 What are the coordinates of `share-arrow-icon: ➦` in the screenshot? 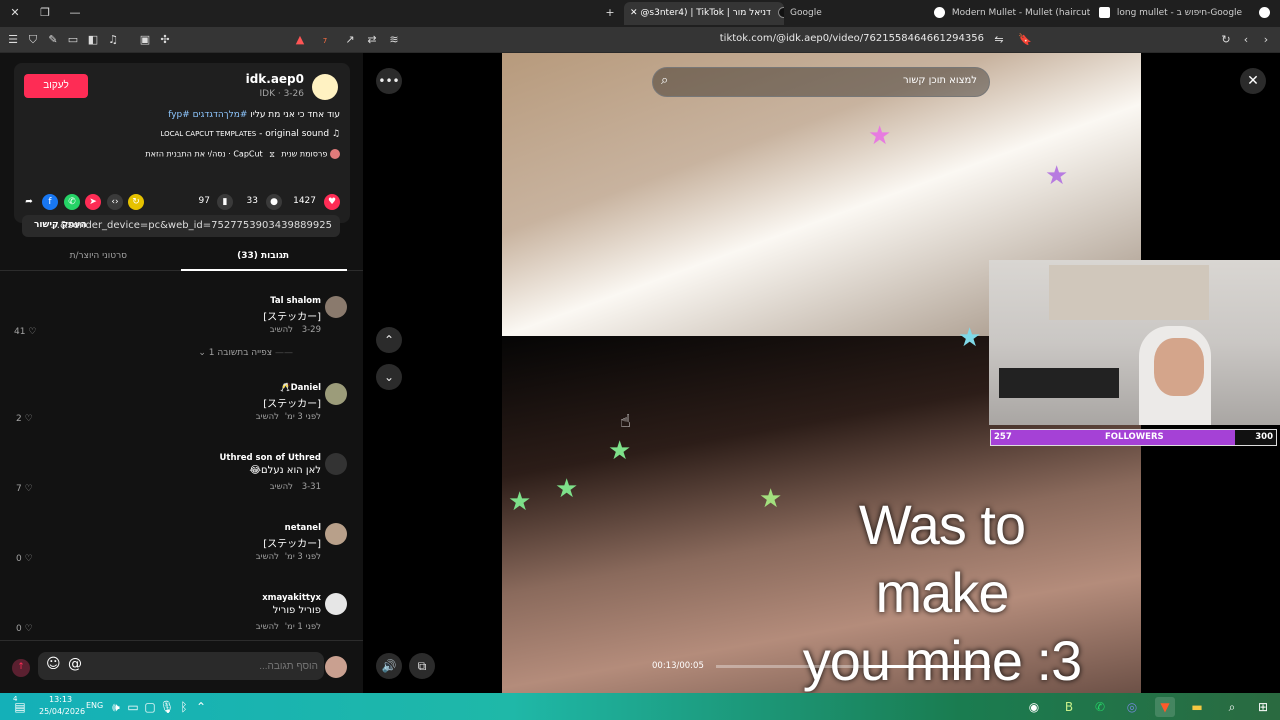 It's located at (29, 202).